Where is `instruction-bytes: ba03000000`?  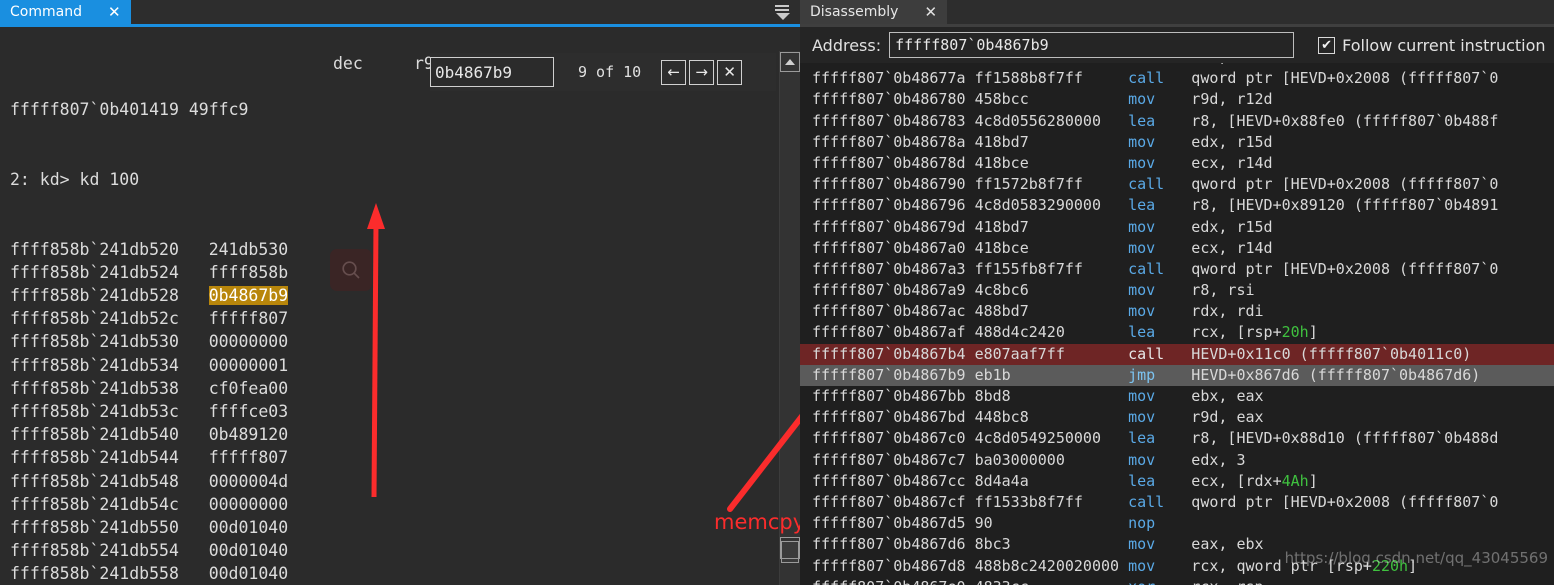 instruction-bytes: ba03000000 is located at coordinates (1051, 459).